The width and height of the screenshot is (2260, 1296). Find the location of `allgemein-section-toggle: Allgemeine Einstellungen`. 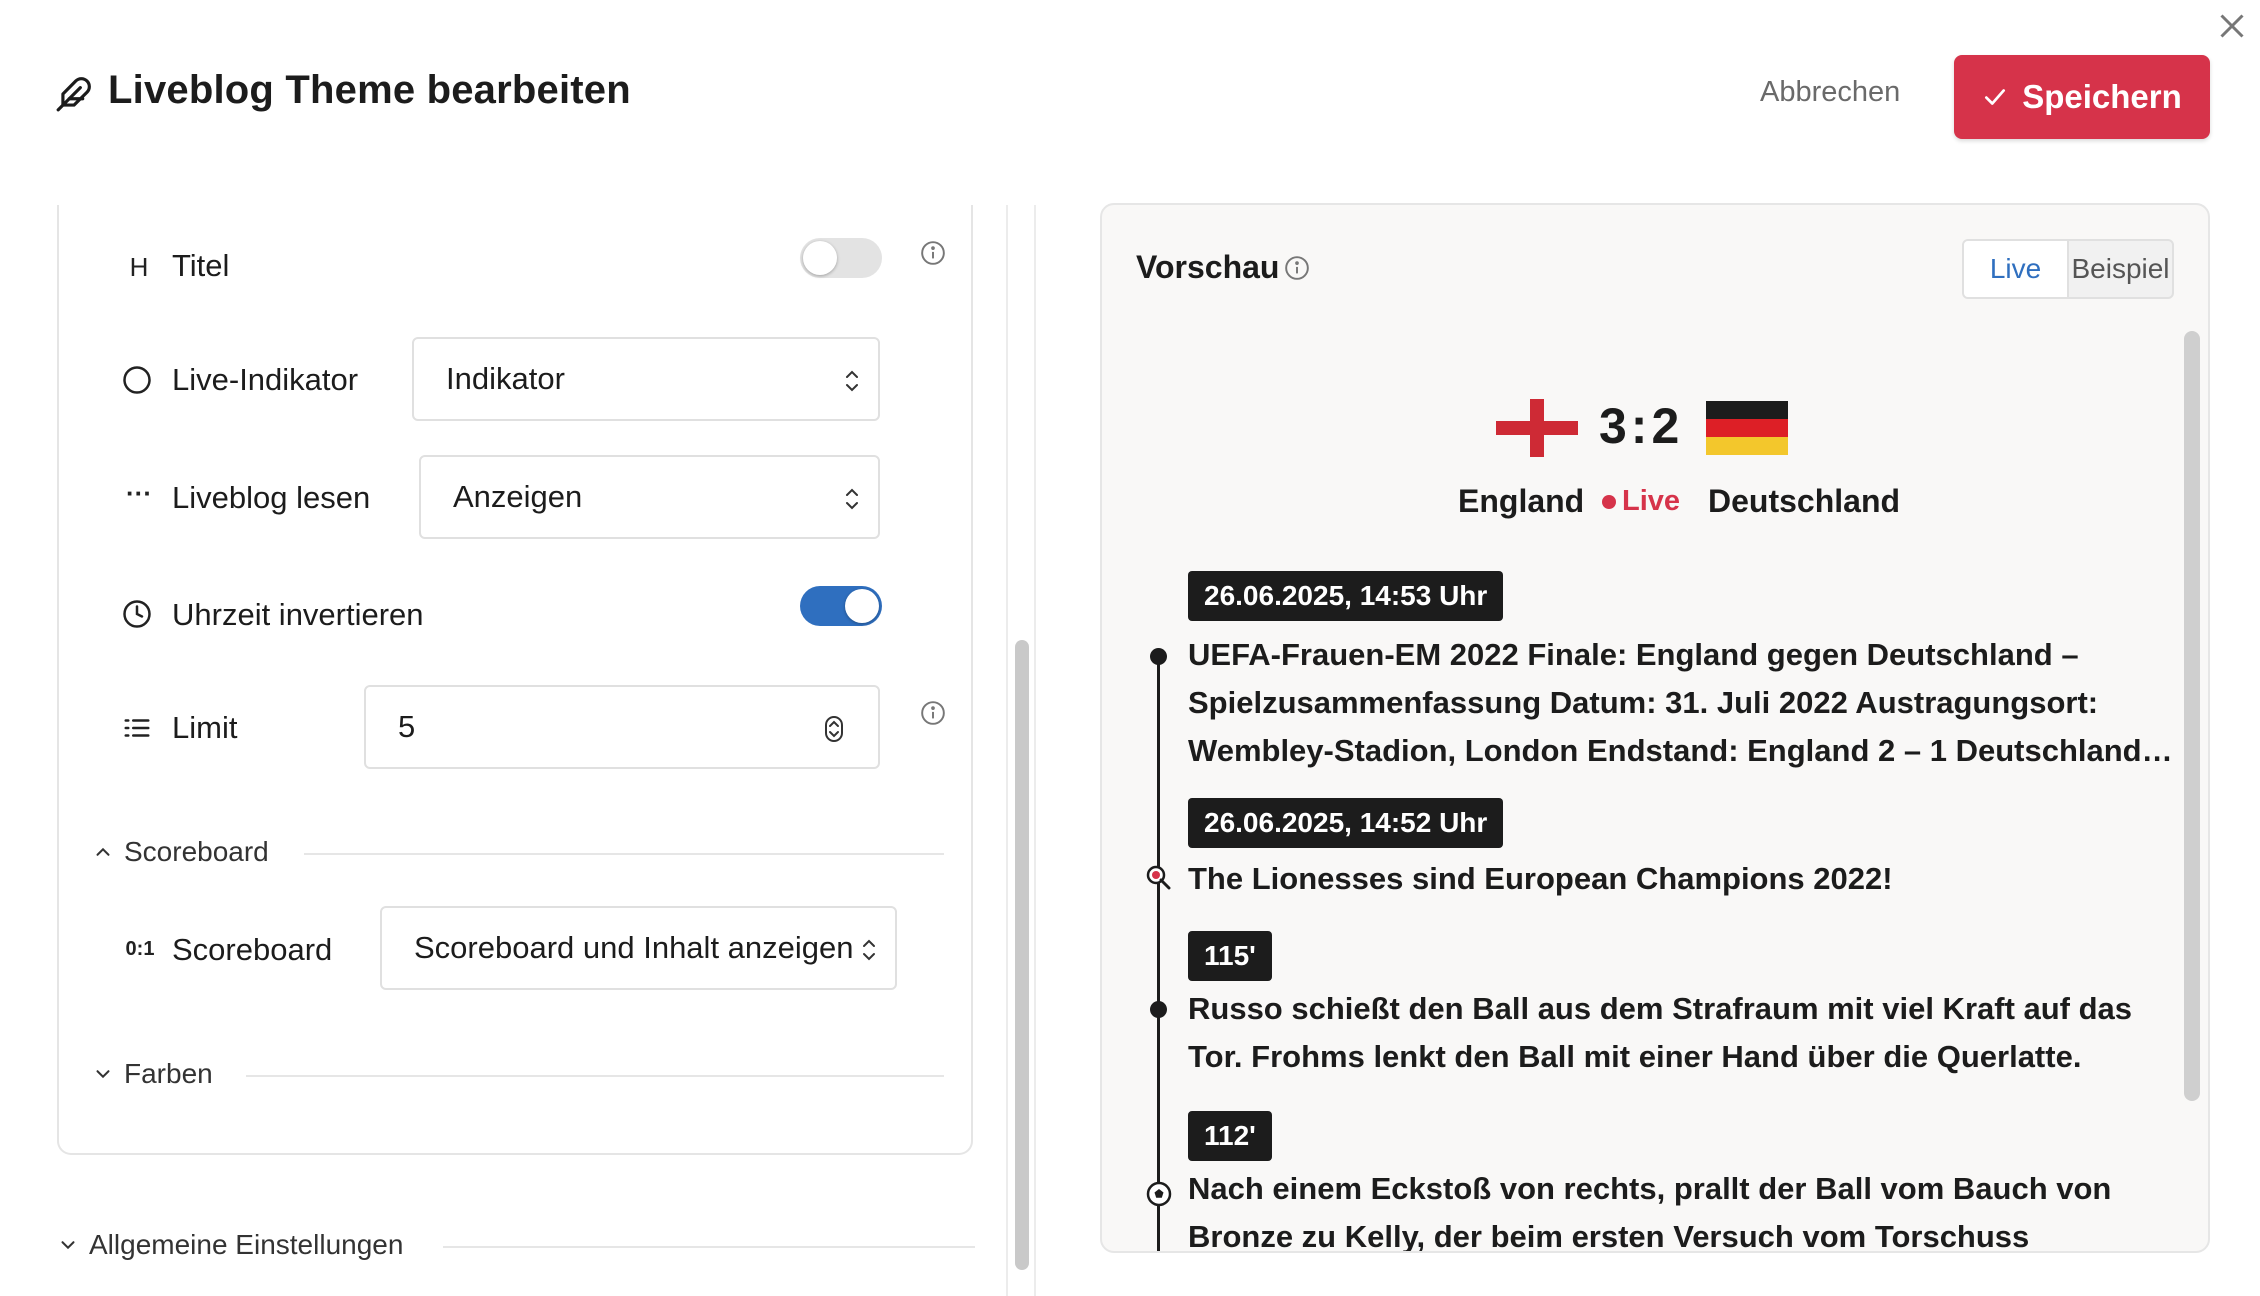

allgemein-section-toggle: Allgemeine Einstellungen is located at coordinates (230, 1245).